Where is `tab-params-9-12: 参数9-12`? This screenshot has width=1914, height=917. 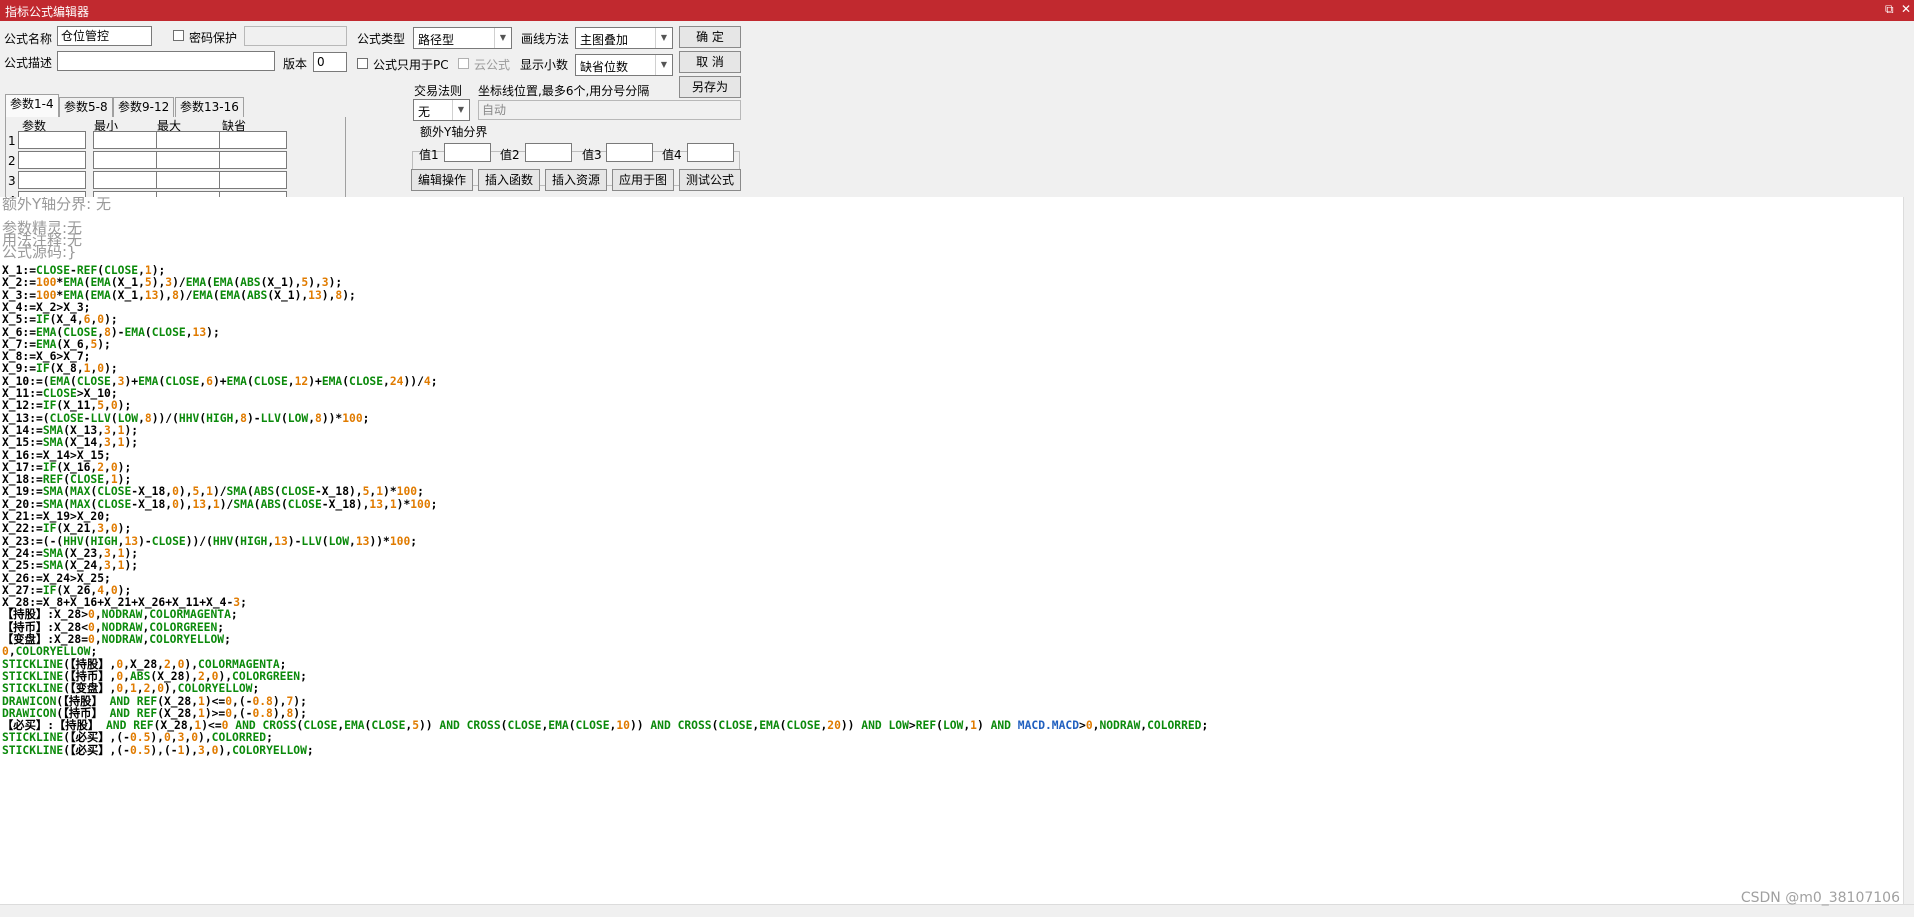
tab-params-9-12: 参数9-12 is located at coordinates (144, 107).